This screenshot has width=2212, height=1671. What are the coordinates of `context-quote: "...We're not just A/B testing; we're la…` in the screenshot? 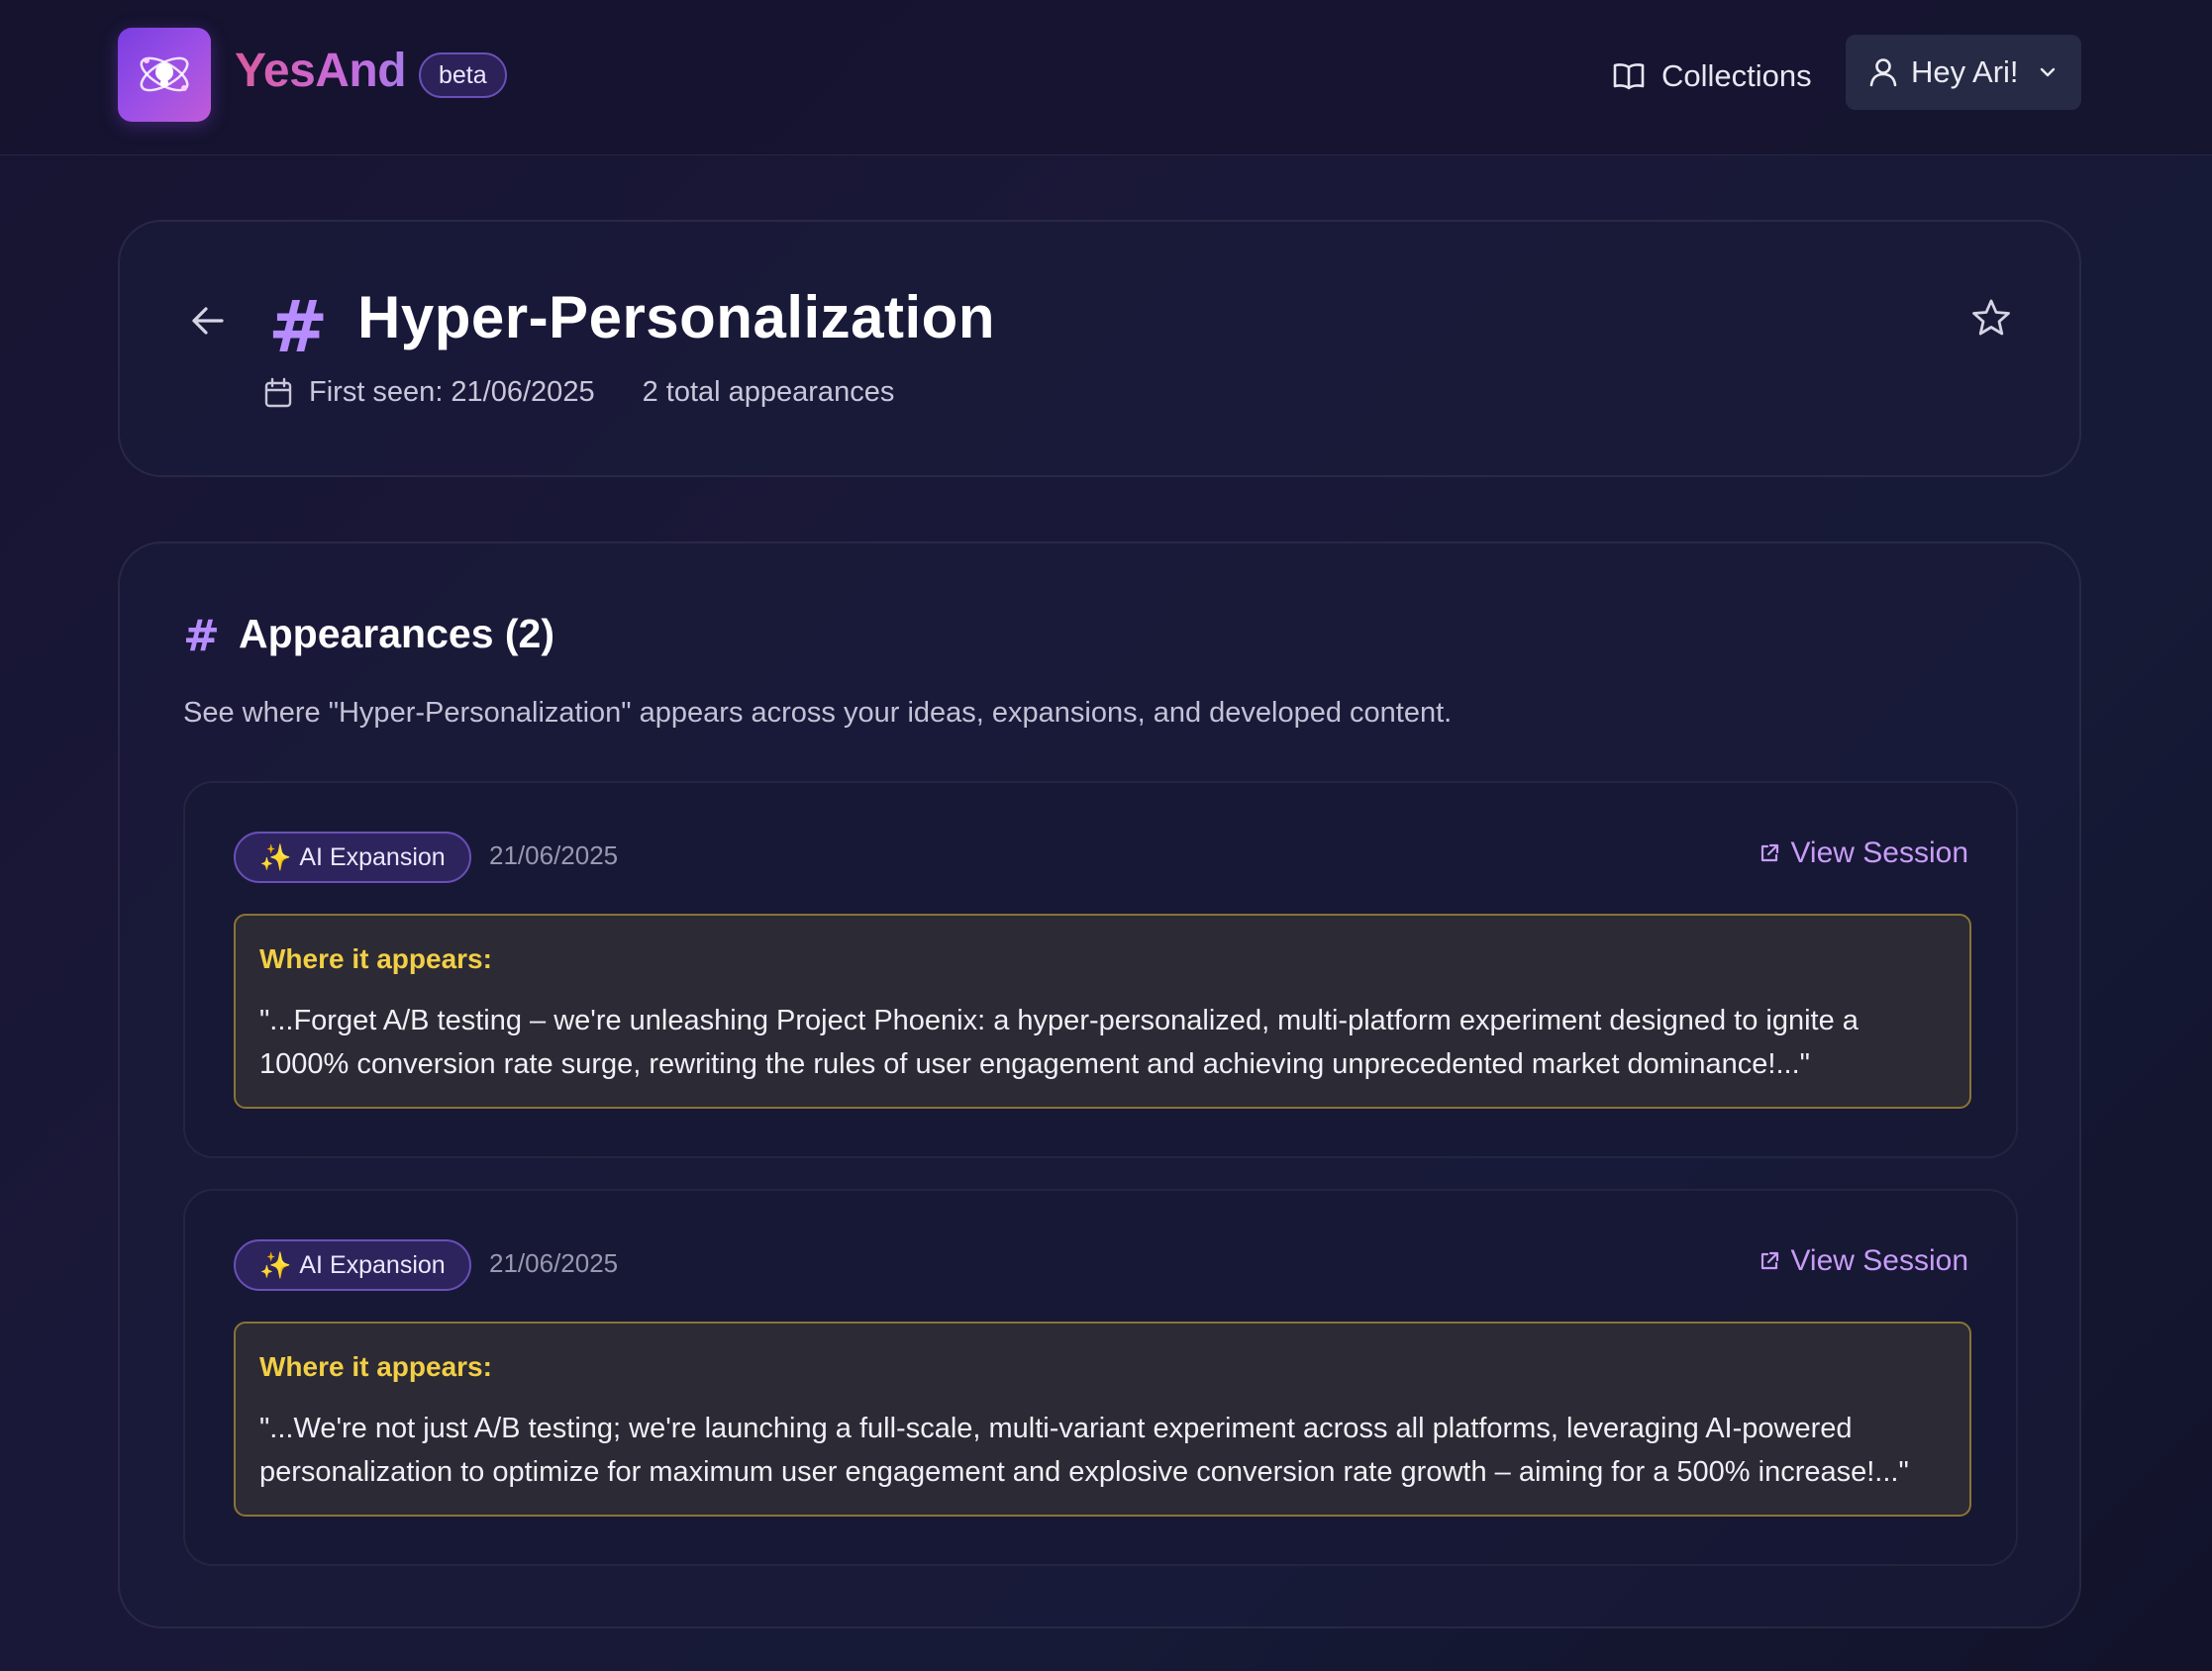 It's located at (1084, 1451).